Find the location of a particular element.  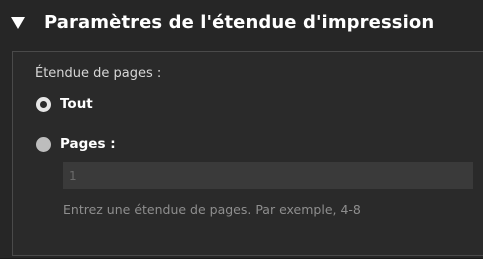

radio-option-pages: Pages : is located at coordinates (76, 144).